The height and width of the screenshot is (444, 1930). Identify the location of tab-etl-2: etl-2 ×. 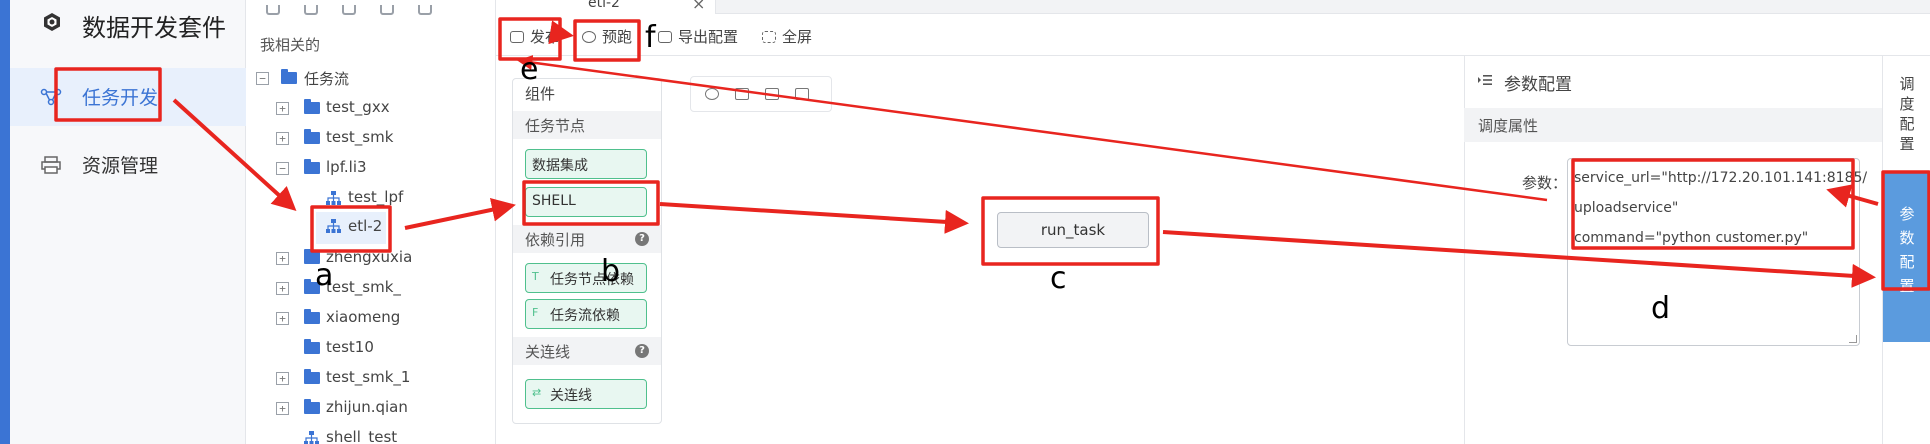
(606, 7).